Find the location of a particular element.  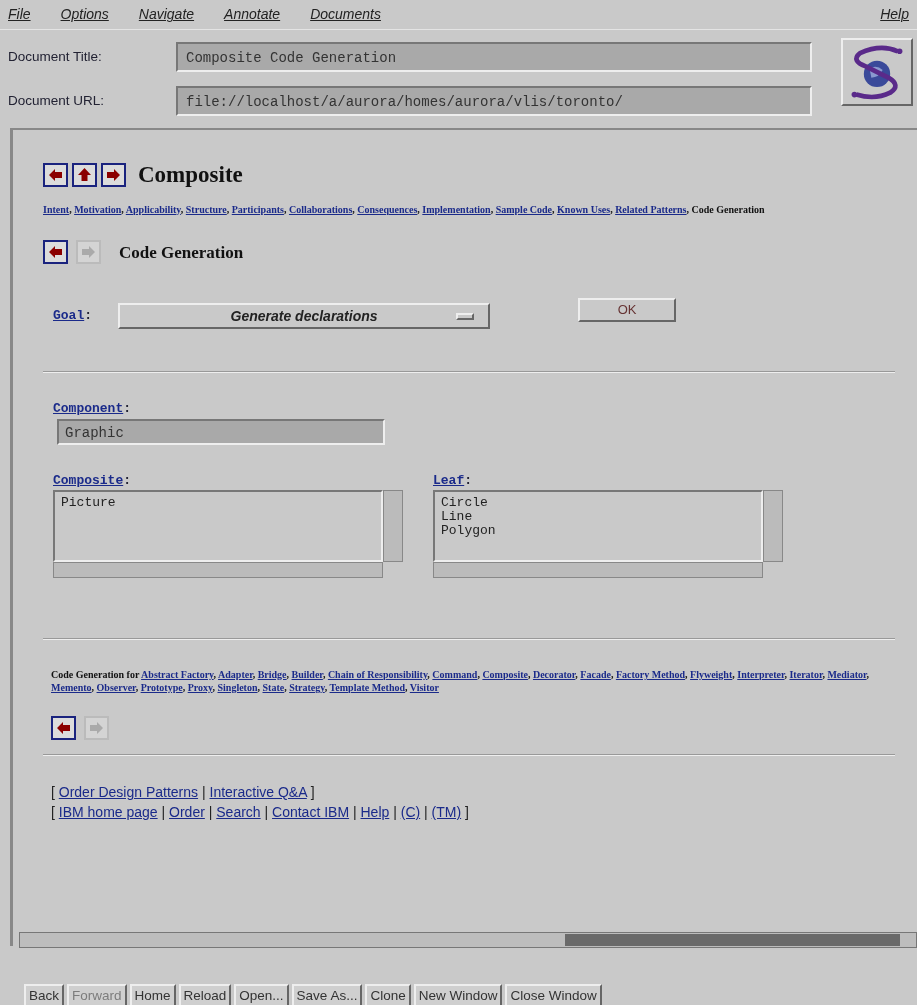

link: Mediator is located at coordinates (847, 674).